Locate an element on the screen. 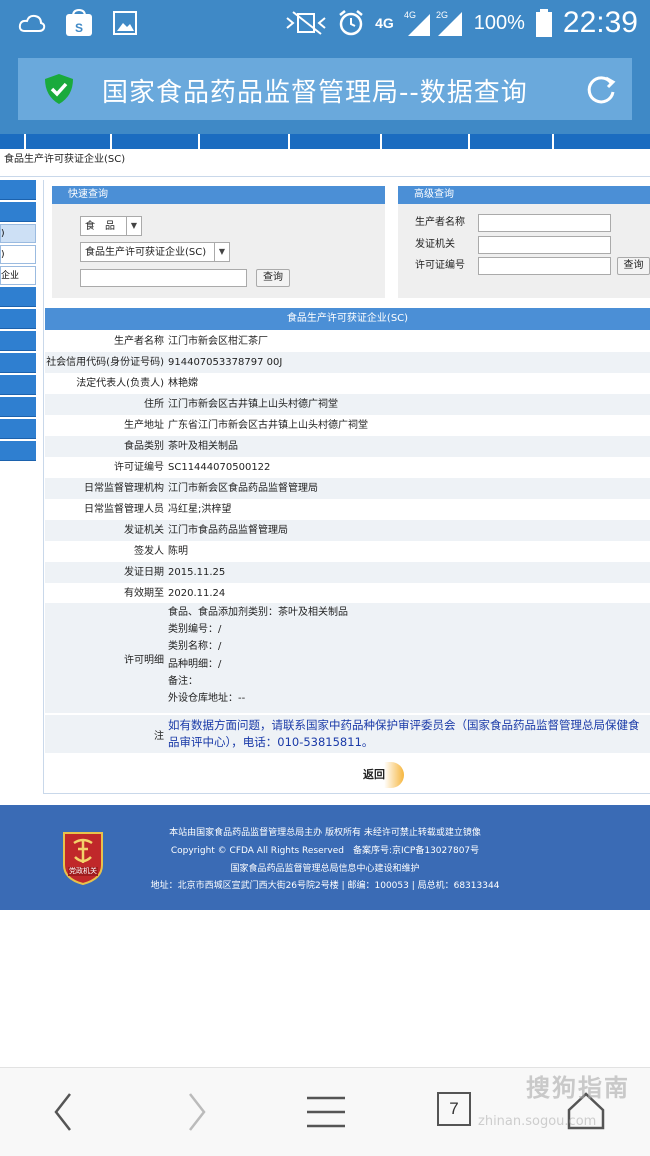  table-row: 生产者名称 江门市新会区柑汇茶厂 is located at coordinates (347, 341).